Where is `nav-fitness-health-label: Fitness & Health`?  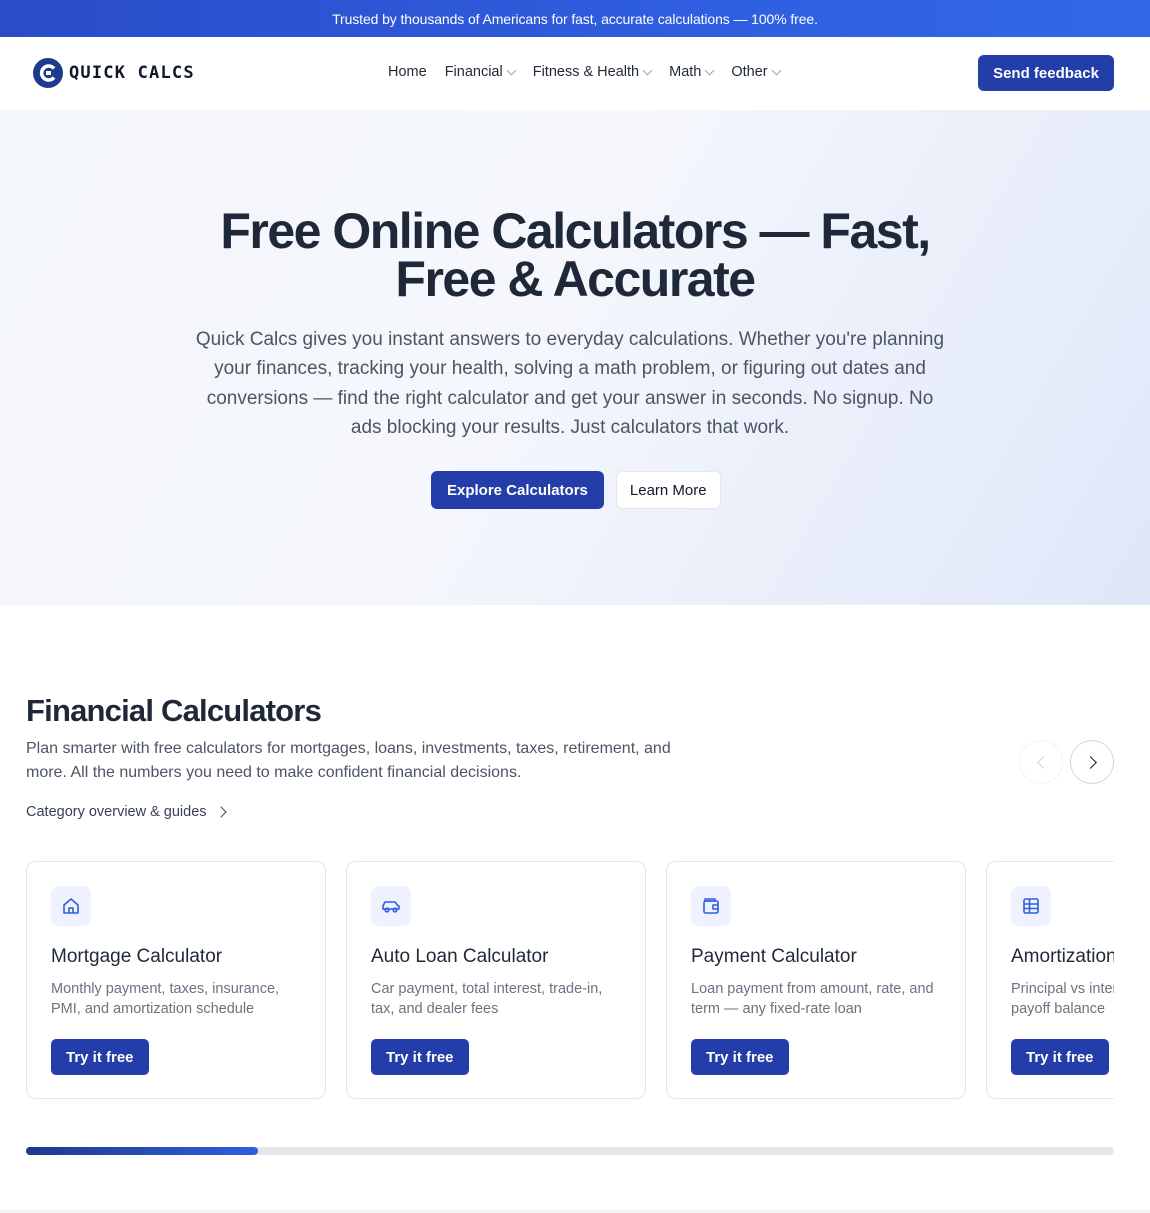 nav-fitness-health-label: Fitness & Health is located at coordinates (586, 72).